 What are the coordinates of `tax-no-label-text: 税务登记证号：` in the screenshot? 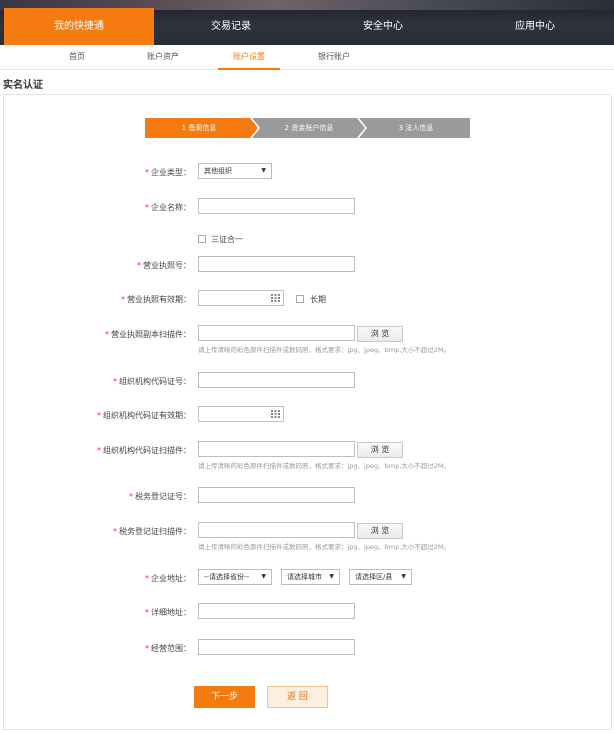 It's located at (163, 496).